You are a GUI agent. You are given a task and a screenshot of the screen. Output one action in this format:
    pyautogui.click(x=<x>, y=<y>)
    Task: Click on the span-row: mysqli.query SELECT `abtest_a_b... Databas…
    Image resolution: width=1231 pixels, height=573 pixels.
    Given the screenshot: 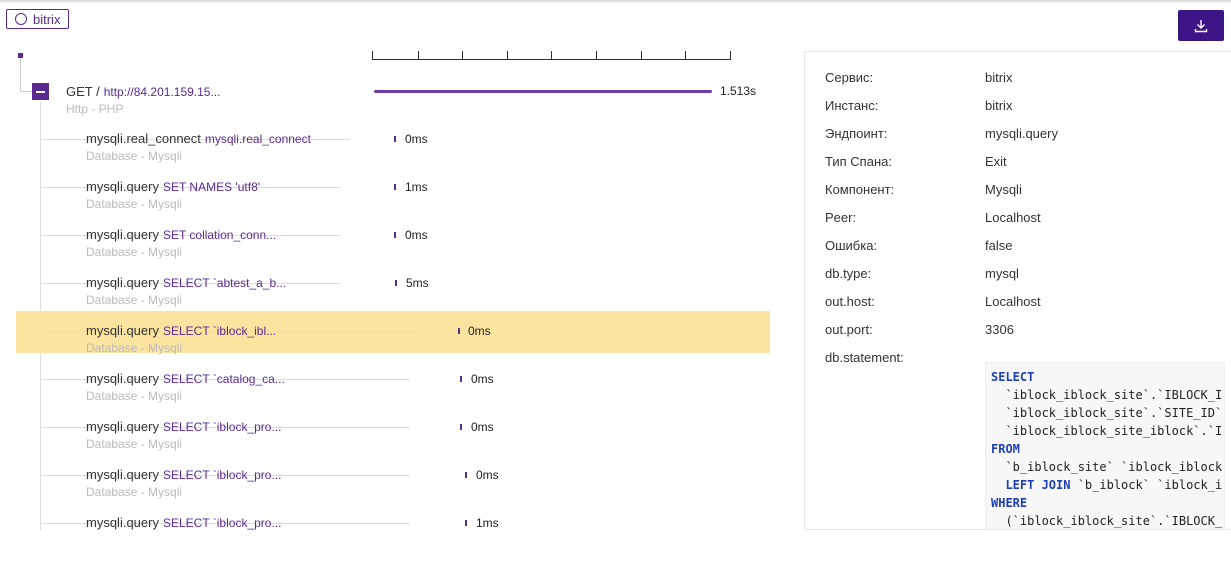 What is the action you would take?
    pyautogui.click(x=393, y=285)
    